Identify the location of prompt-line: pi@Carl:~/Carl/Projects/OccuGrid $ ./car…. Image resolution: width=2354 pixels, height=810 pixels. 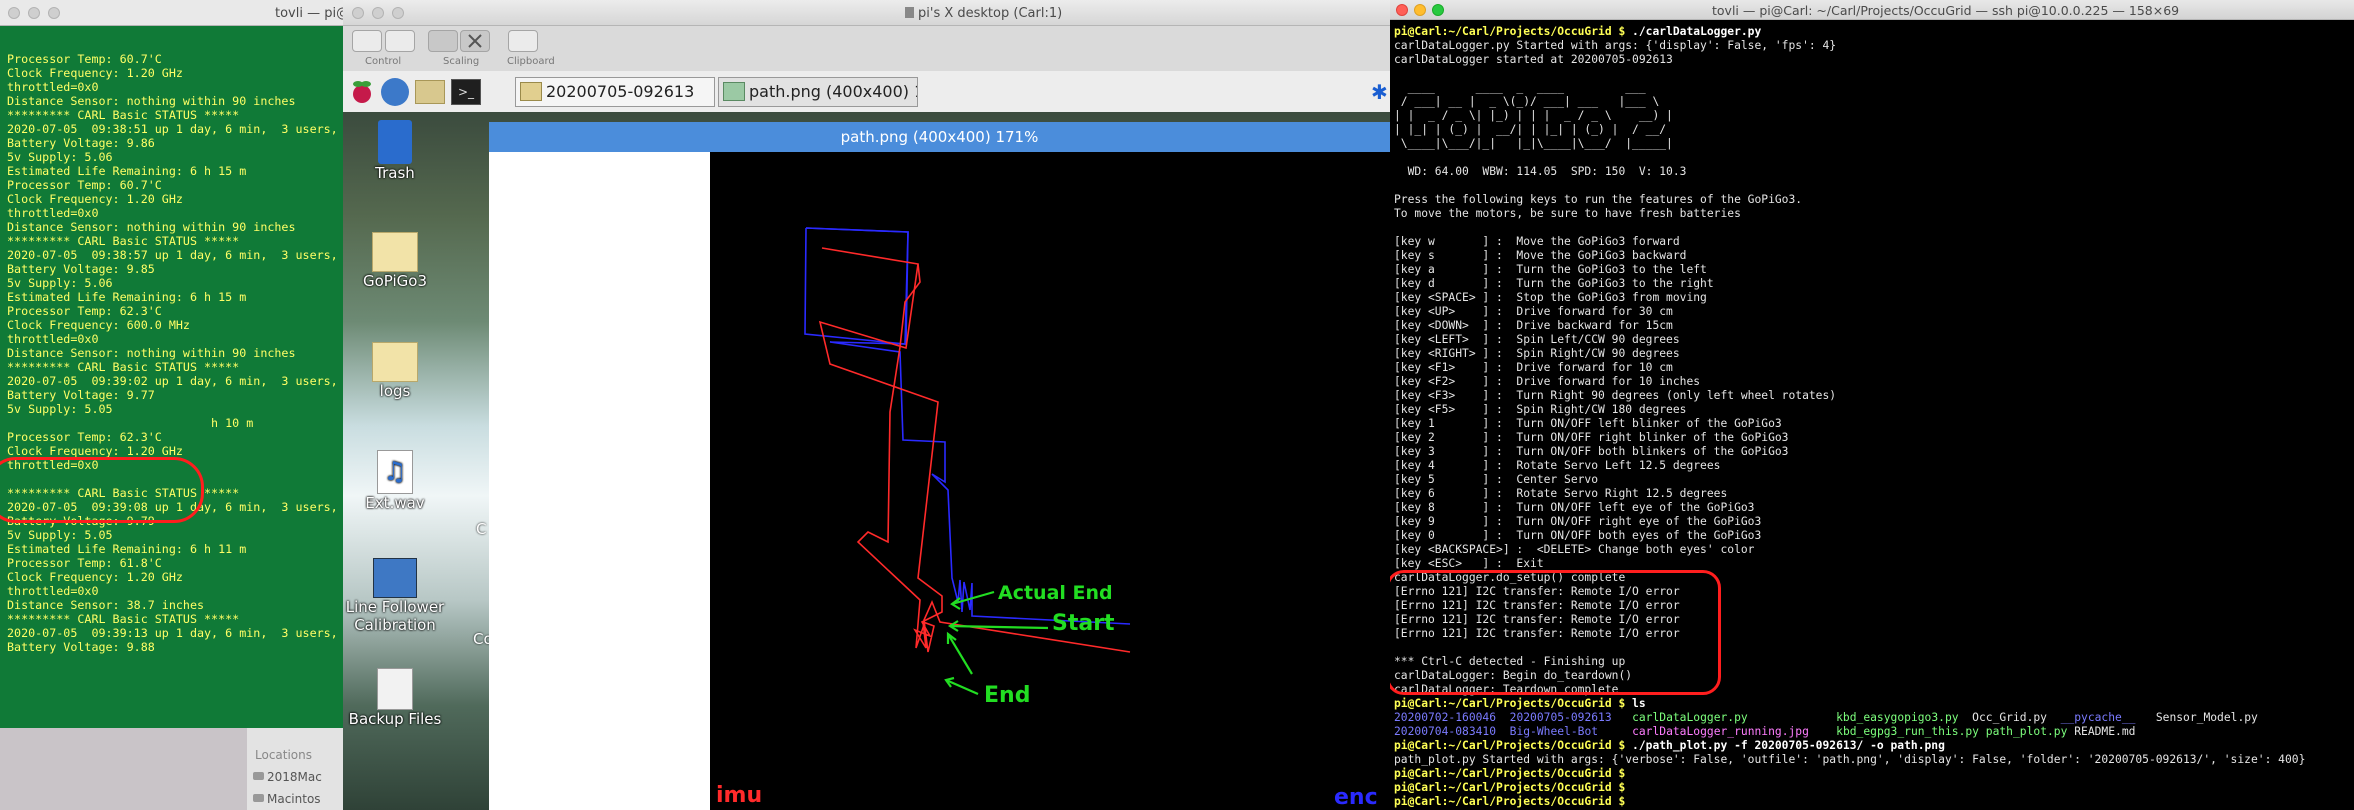
(1874, 32).